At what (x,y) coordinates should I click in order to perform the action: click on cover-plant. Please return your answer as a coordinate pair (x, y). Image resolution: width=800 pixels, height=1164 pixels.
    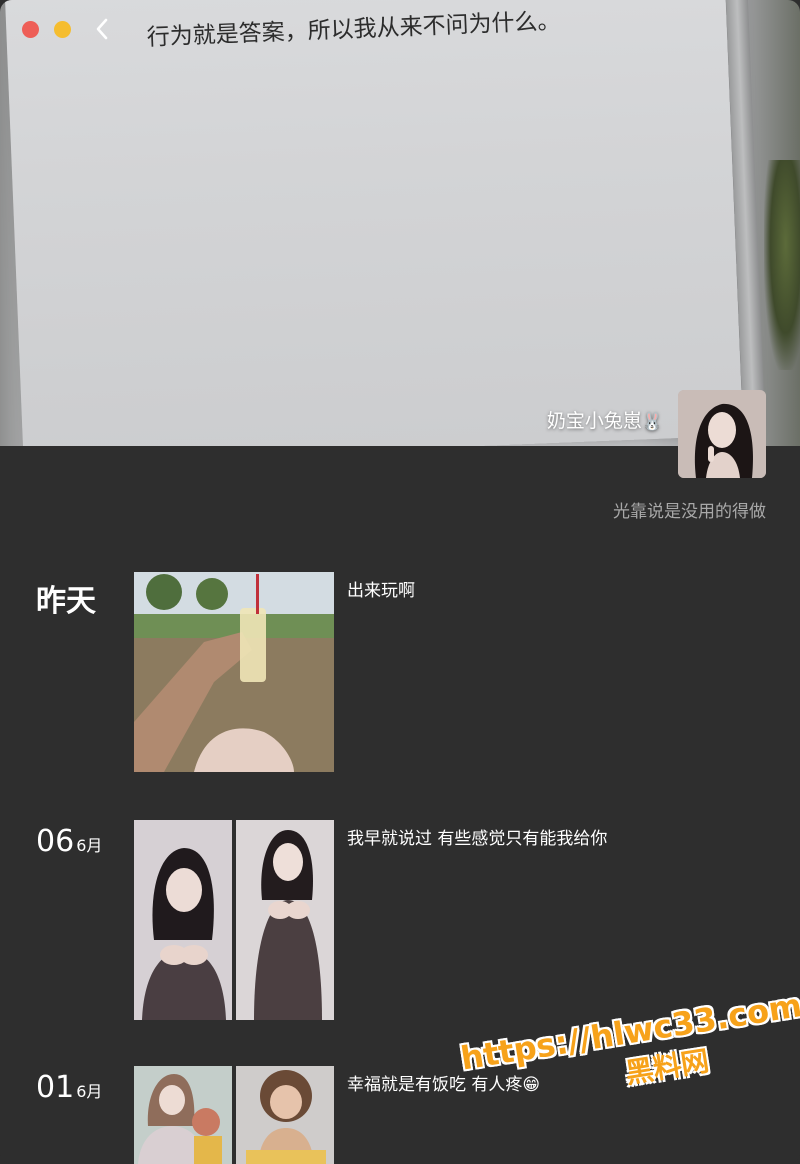
    Looking at the image, I should click on (782, 265).